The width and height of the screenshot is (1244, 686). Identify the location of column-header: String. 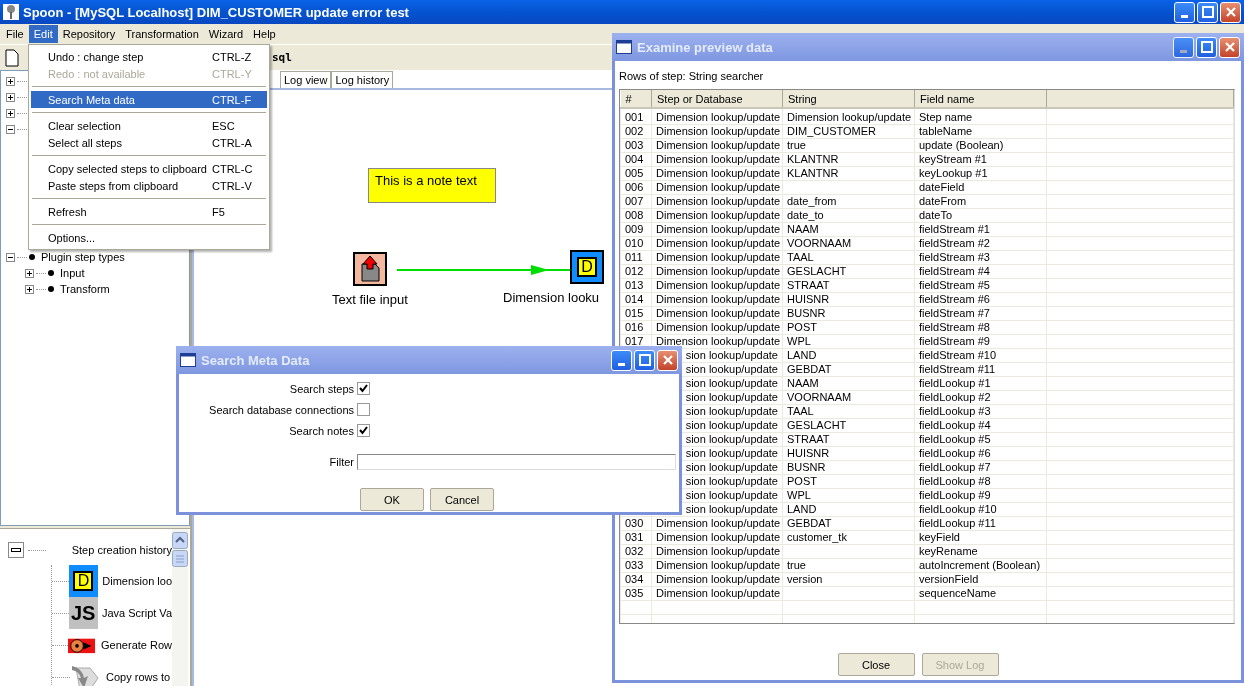
(848, 99).